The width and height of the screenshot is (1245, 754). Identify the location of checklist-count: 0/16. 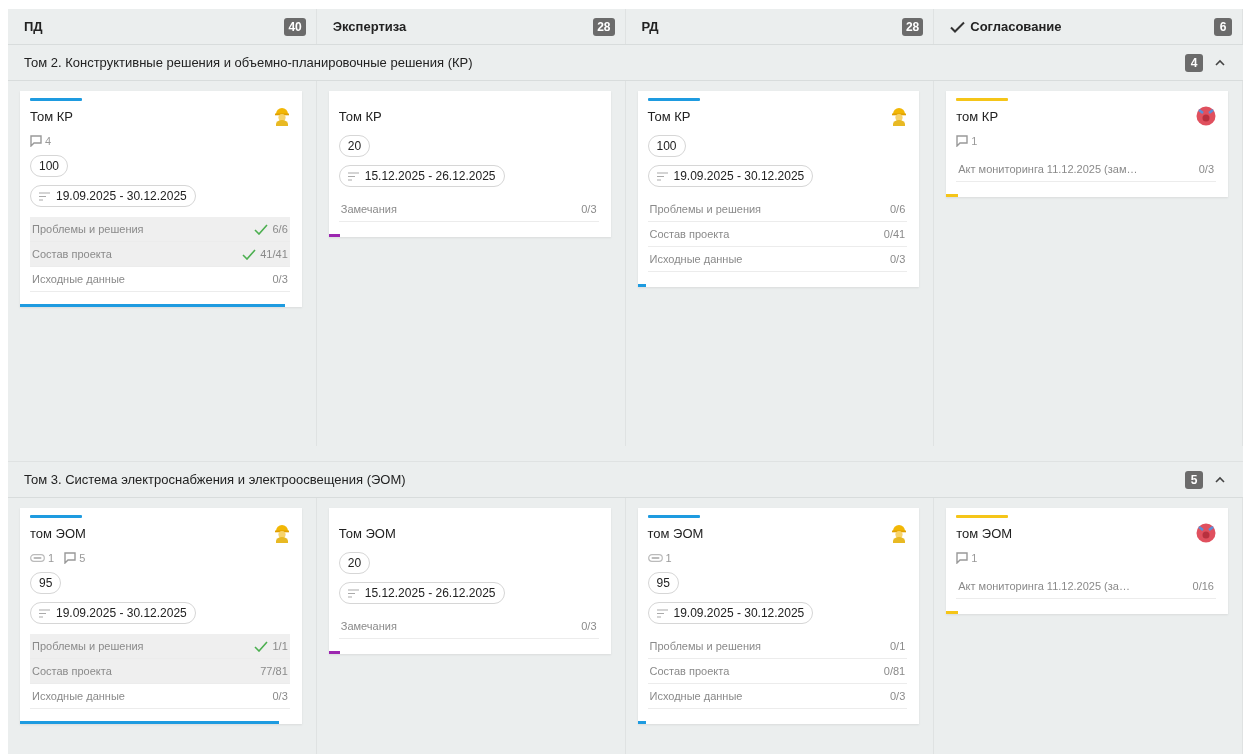
(1203, 586).